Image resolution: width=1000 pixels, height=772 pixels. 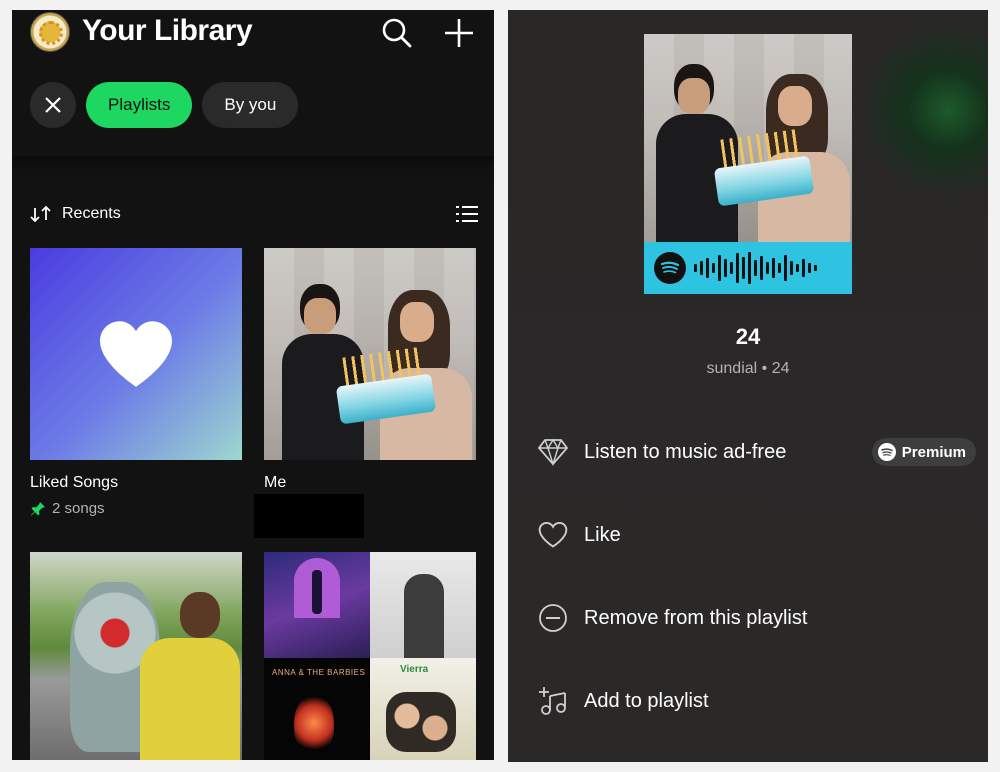 I want to click on song-subtitle: sundial • 24, so click(x=748, y=368).